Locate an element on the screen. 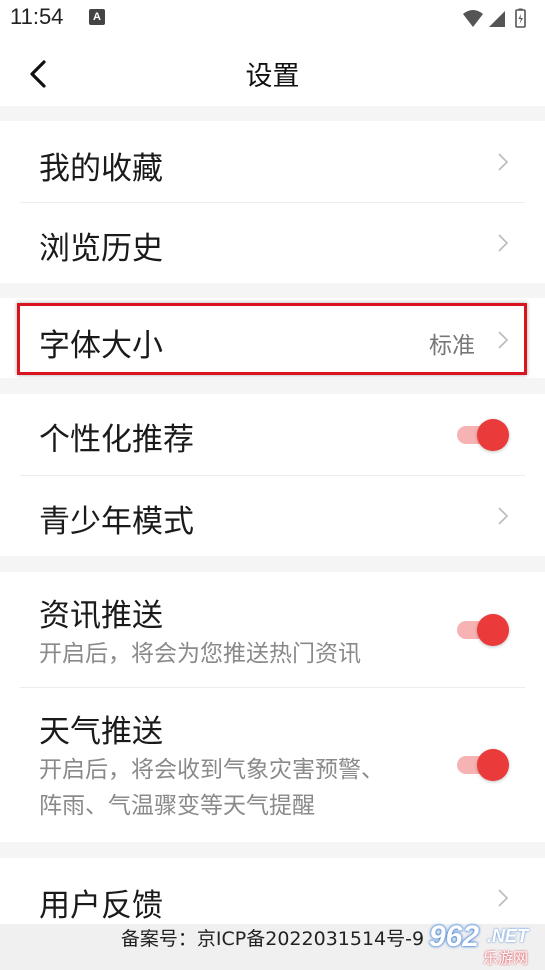 The width and height of the screenshot is (545, 970). news-push-toggle is located at coordinates (483, 630).